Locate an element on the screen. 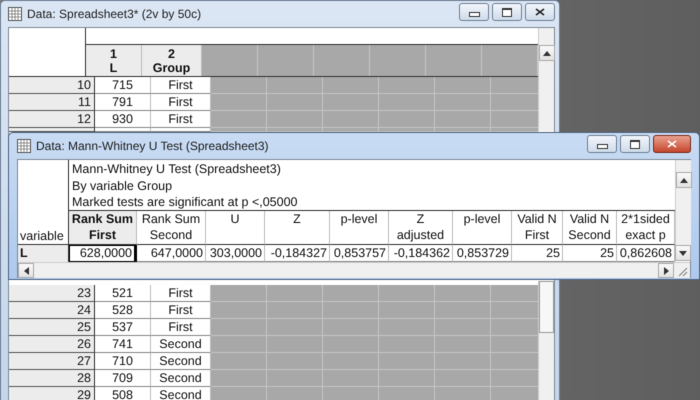 The height and width of the screenshot is (400, 700). table-cell: 528 is located at coordinates (123, 310).